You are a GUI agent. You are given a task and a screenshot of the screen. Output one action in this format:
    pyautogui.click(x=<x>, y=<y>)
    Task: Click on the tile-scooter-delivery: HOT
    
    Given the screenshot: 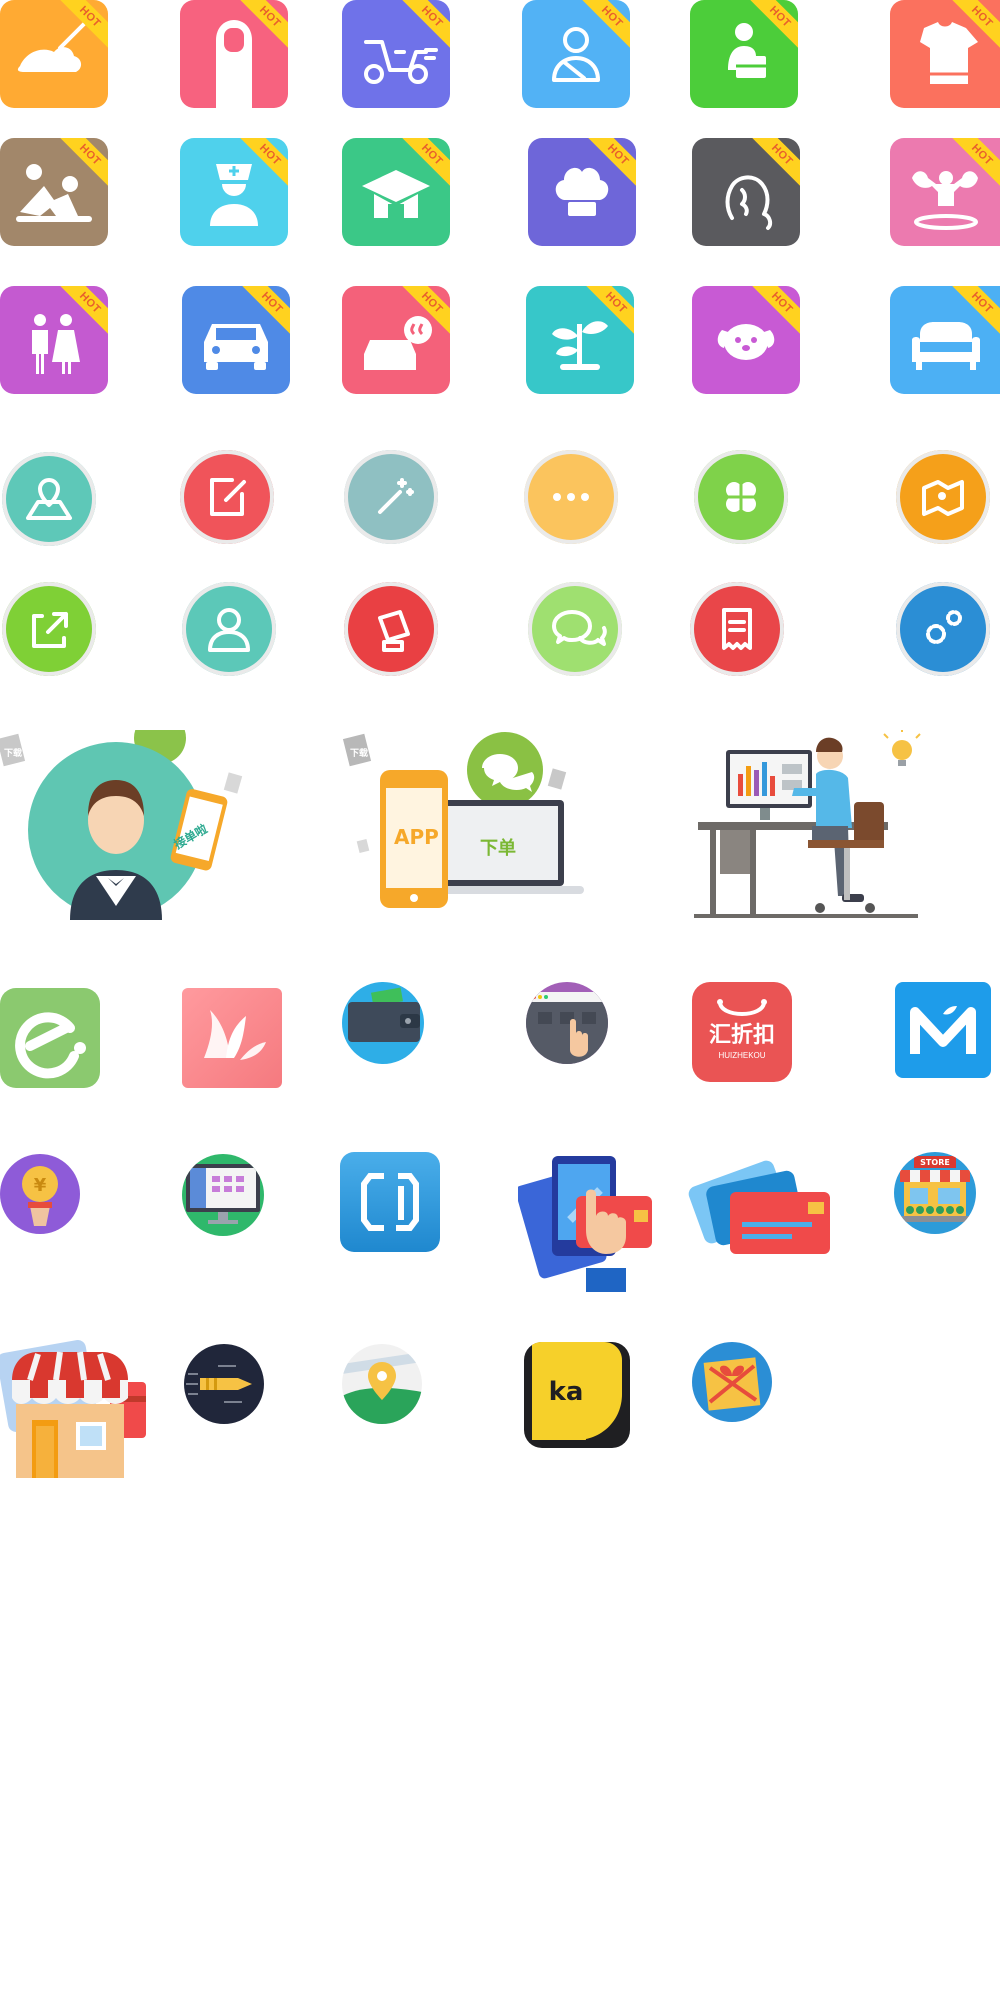 What is the action you would take?
    pyautogui.click(x=396, y=54)
    